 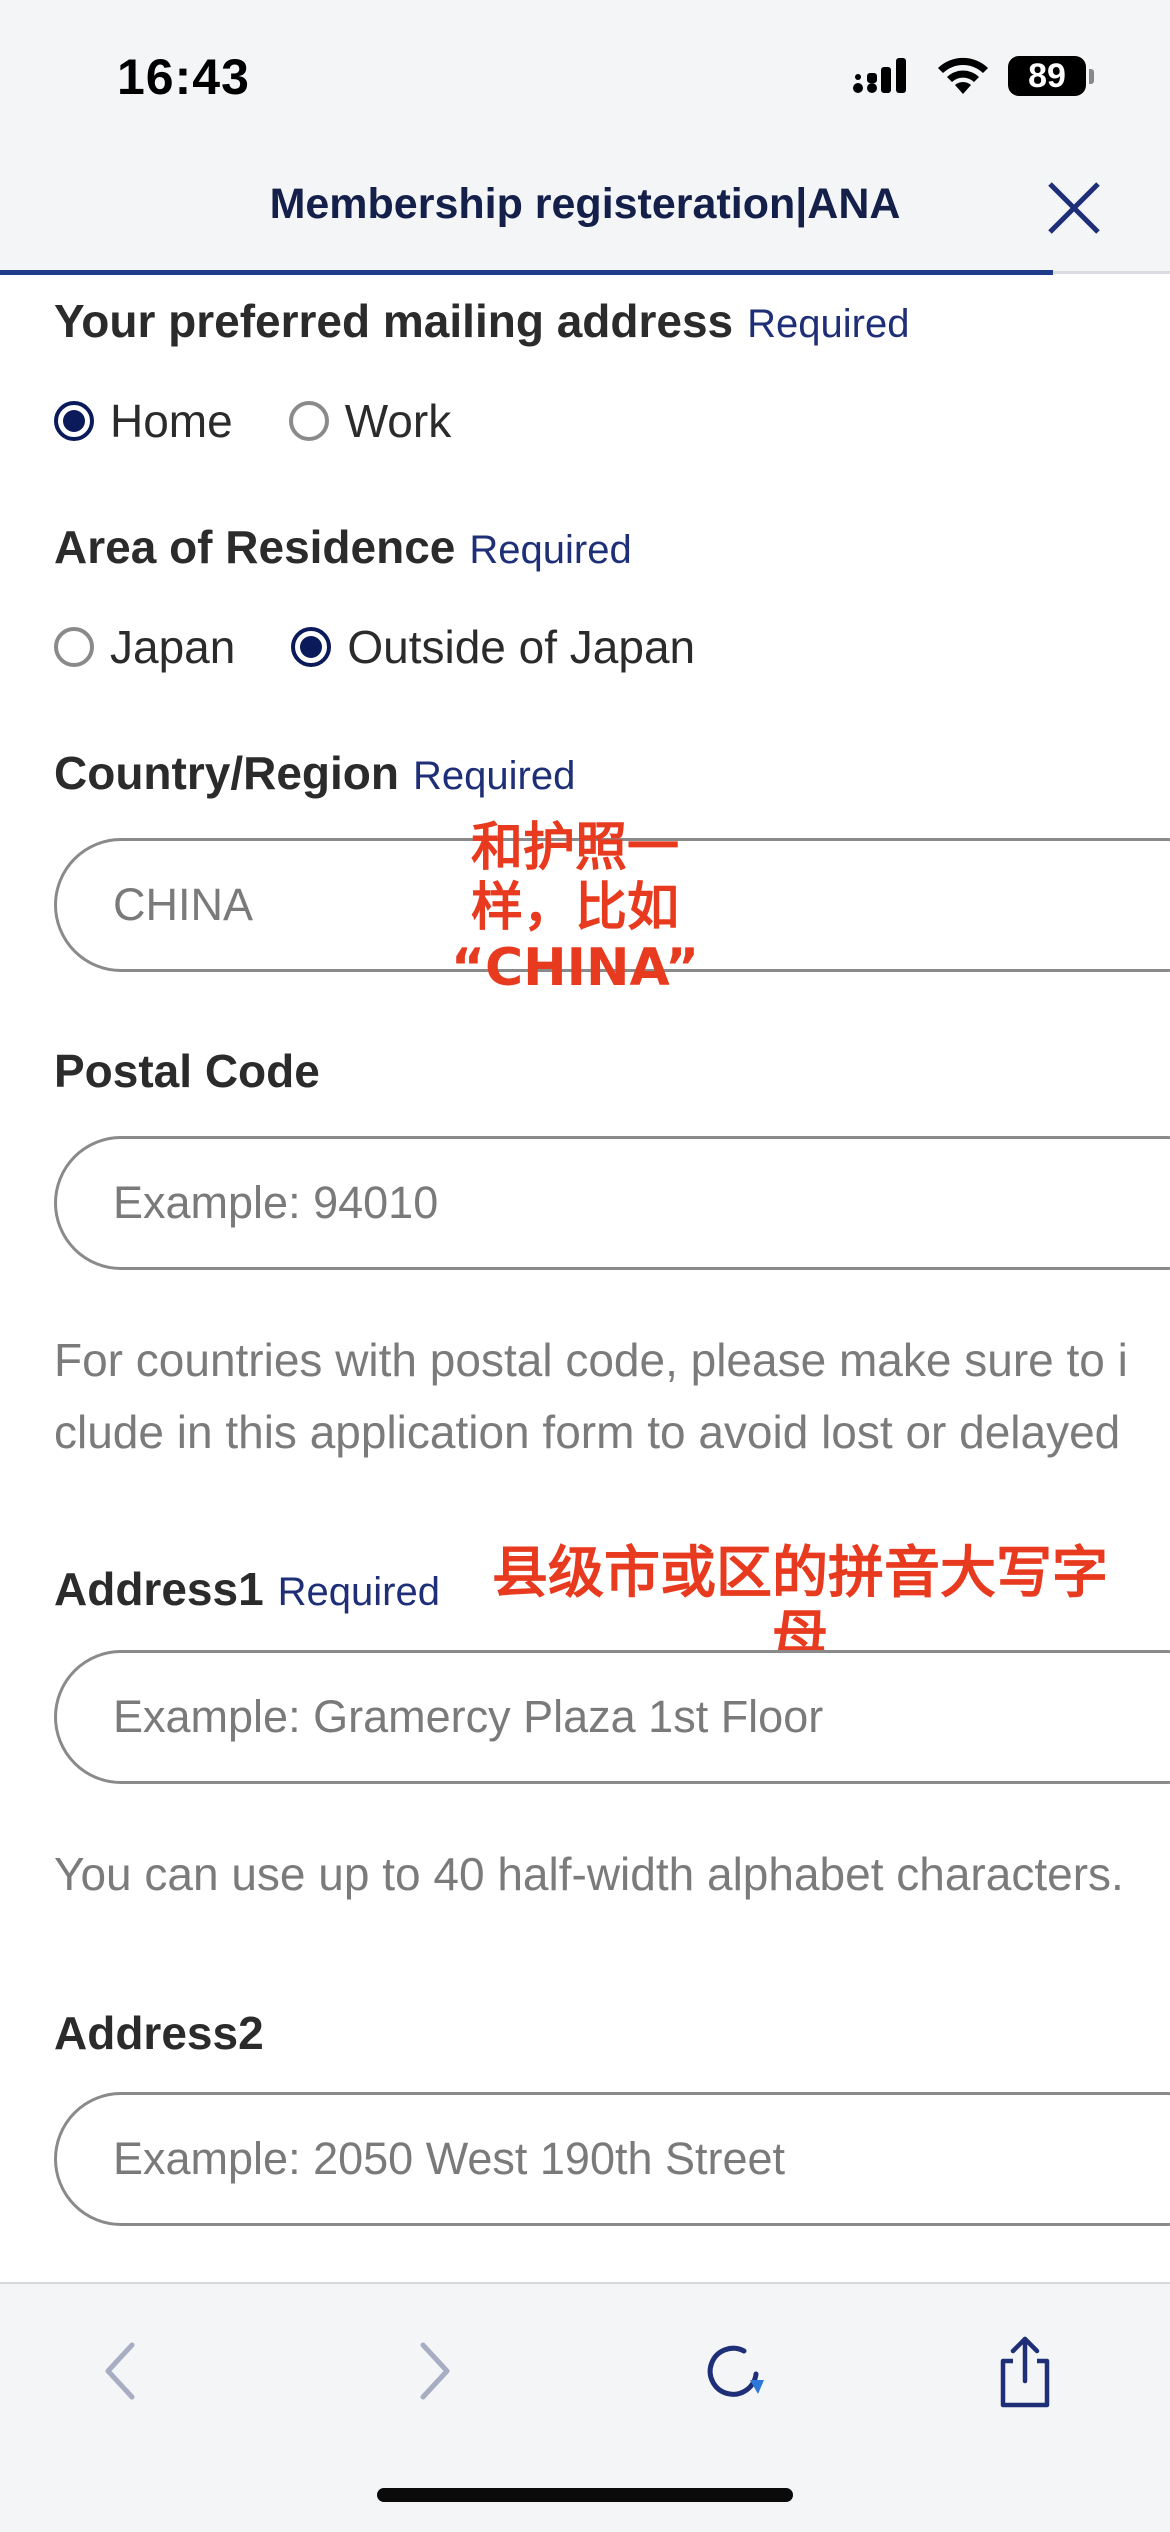 What do you see at coordinates (308, 421) in the screenshot?
I see `radio-work-indicator` at bounding box center [308, 421].